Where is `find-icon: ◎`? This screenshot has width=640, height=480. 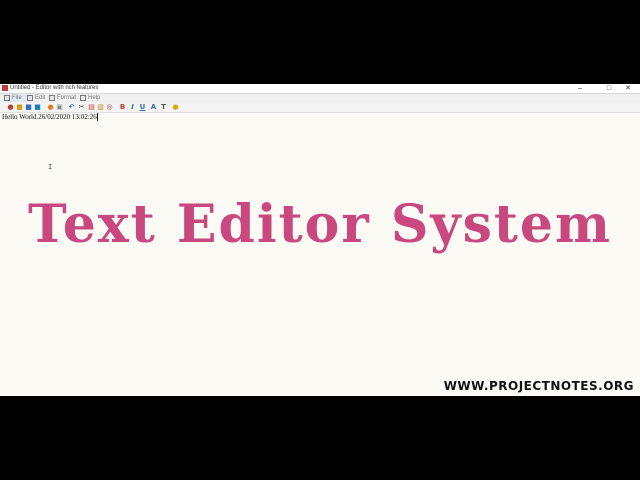
find-icon: ◎ is located at coordinates (109, 107).